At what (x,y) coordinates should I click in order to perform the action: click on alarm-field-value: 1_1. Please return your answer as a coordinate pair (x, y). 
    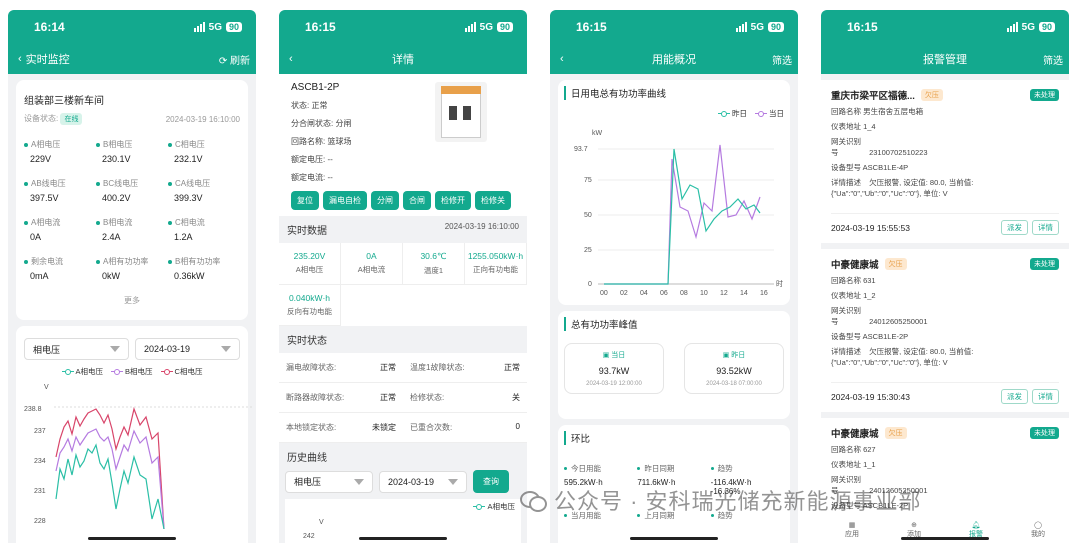
    Looking at the image, I should click on (869, 464).